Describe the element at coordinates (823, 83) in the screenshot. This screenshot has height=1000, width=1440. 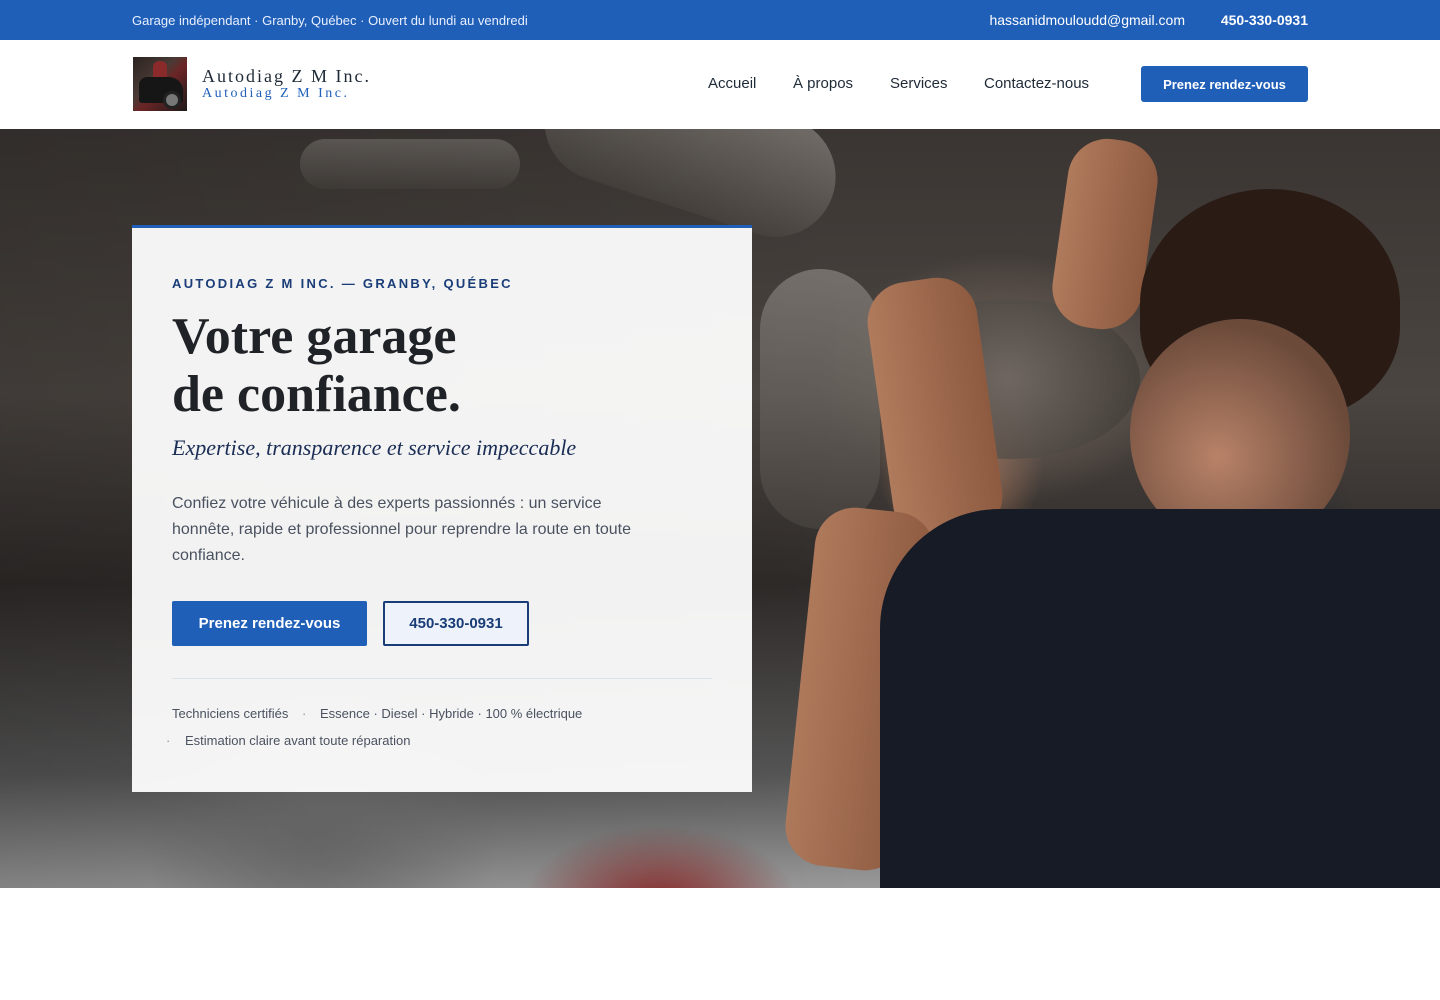
I see `nav-item-a-propos: À propos` at that location.